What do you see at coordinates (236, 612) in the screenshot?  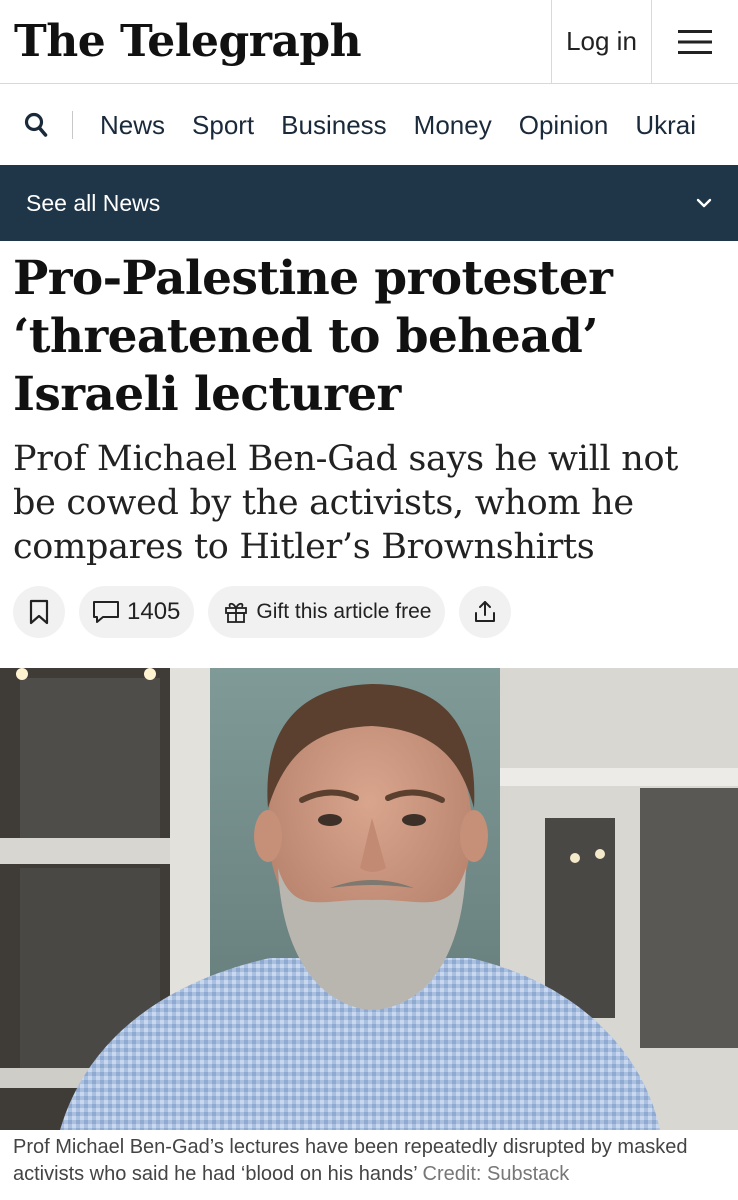 I see `gift-icon` at bounding box center [236, 612].